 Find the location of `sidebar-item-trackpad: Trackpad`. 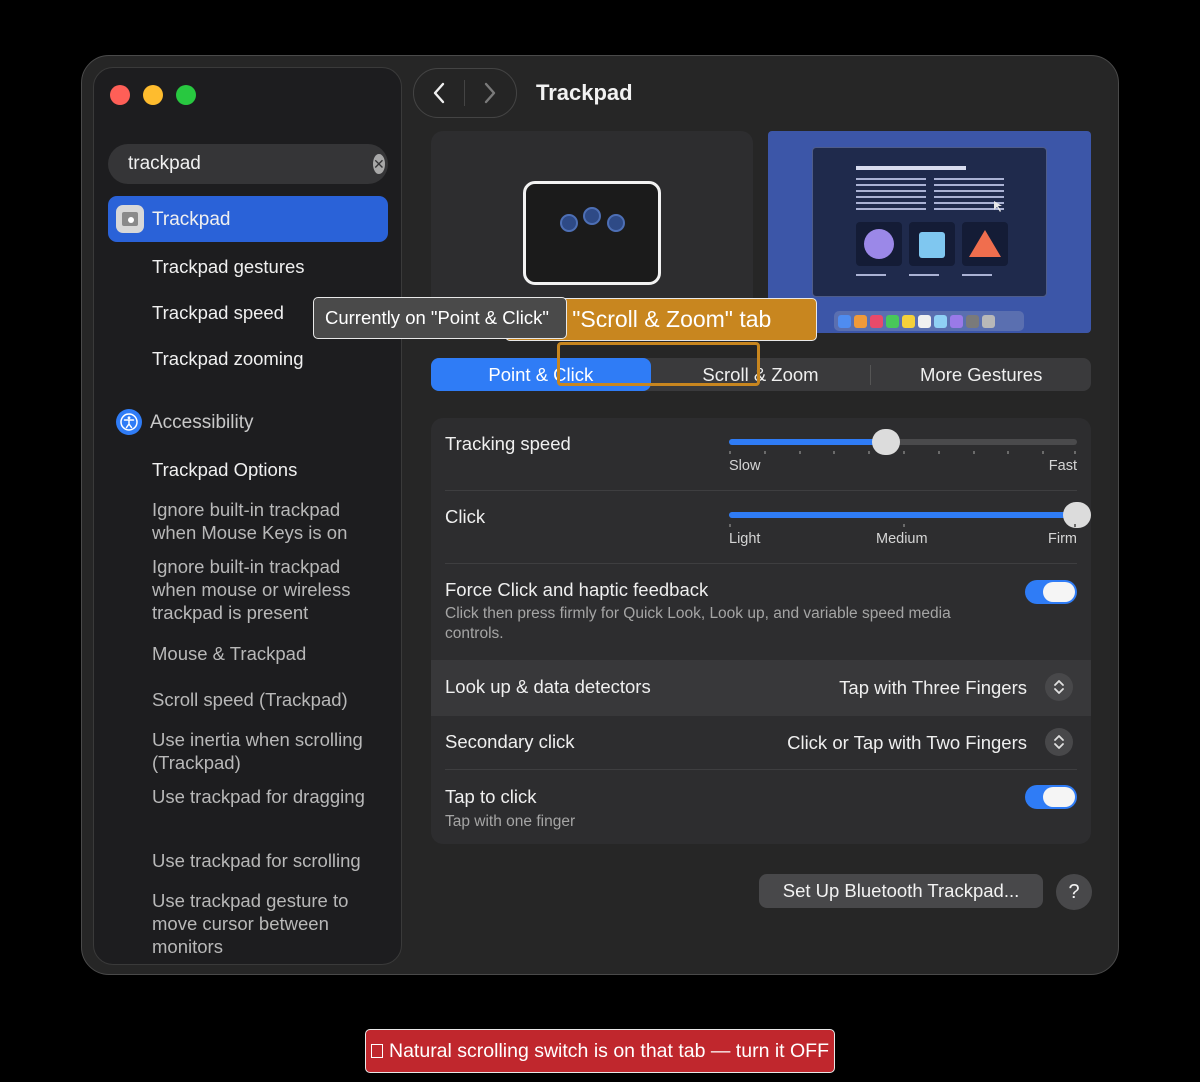

sidebar-item-trackpad: Trackpad is located at coordinates (248, 219).